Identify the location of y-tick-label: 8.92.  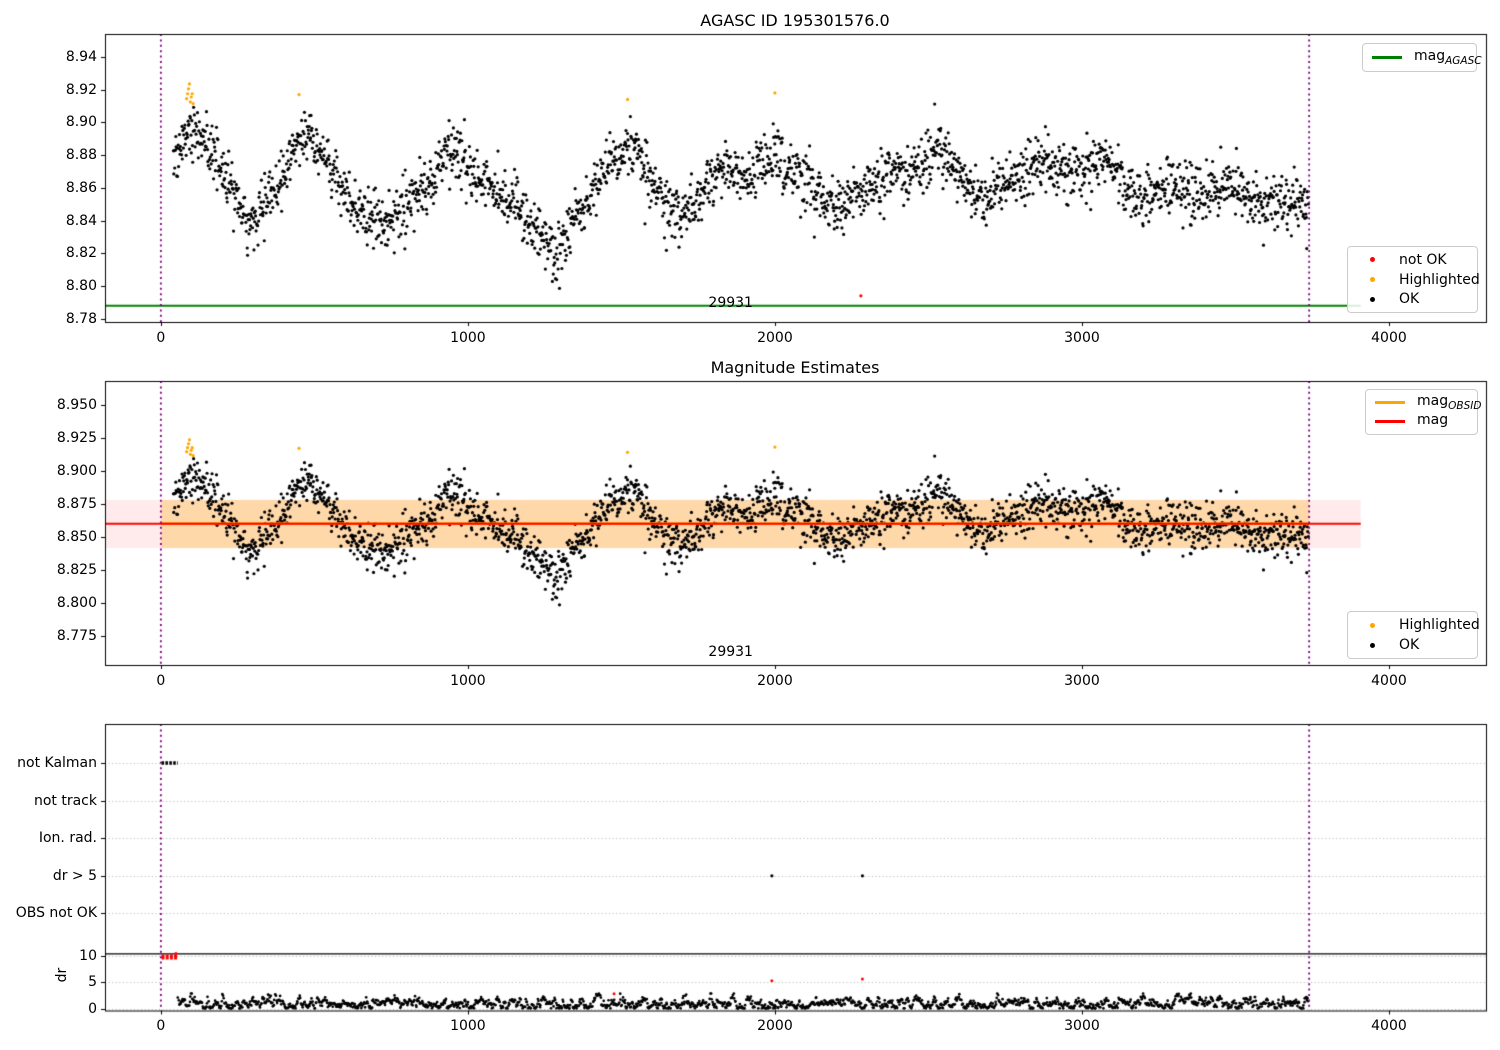
(81, 89).